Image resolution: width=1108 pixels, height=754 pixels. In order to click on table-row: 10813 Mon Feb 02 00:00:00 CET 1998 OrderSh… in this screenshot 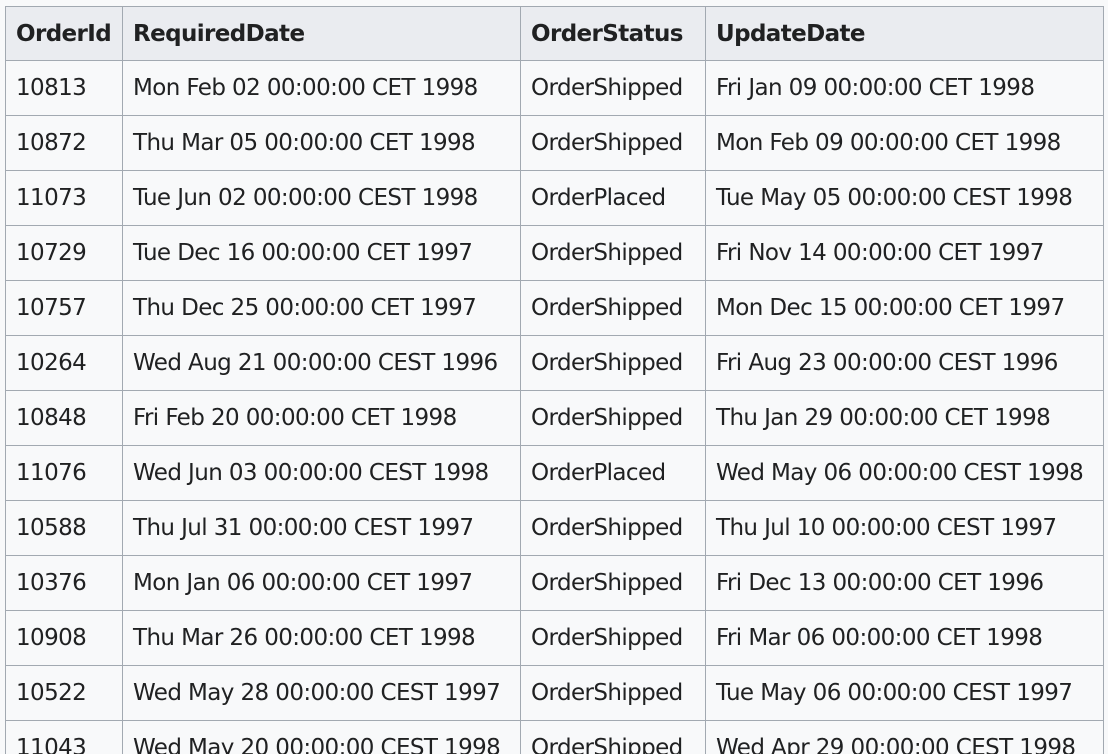, I will do `click(554, 88)`.